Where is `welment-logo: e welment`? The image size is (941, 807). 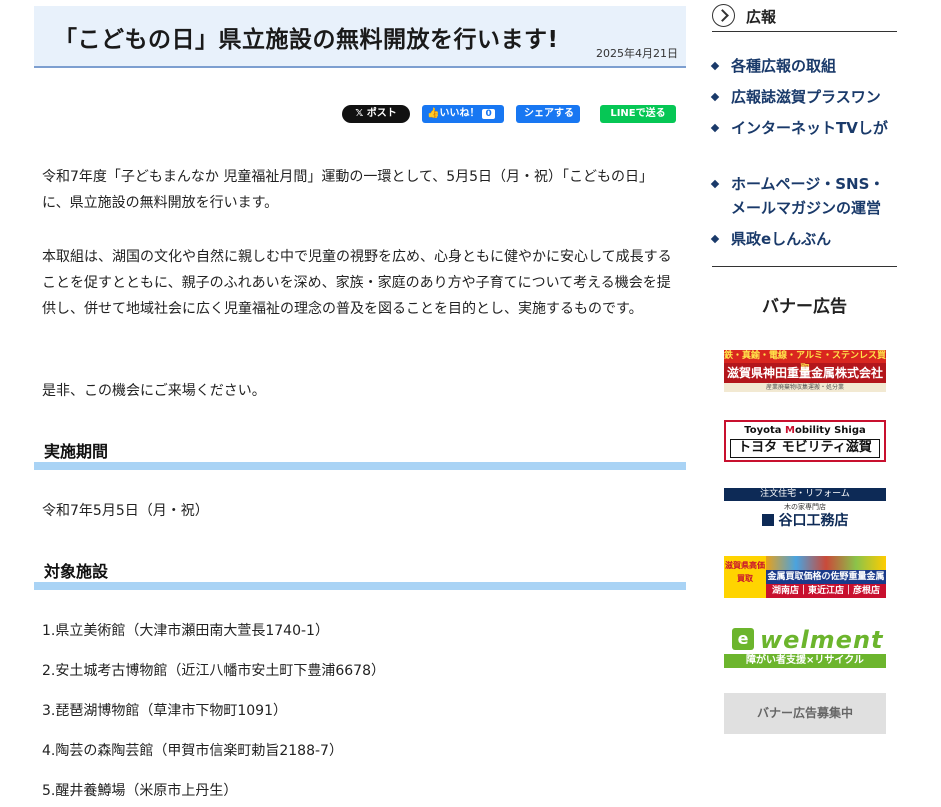 welment-logo: e welment is located at coordinates (805, 640).